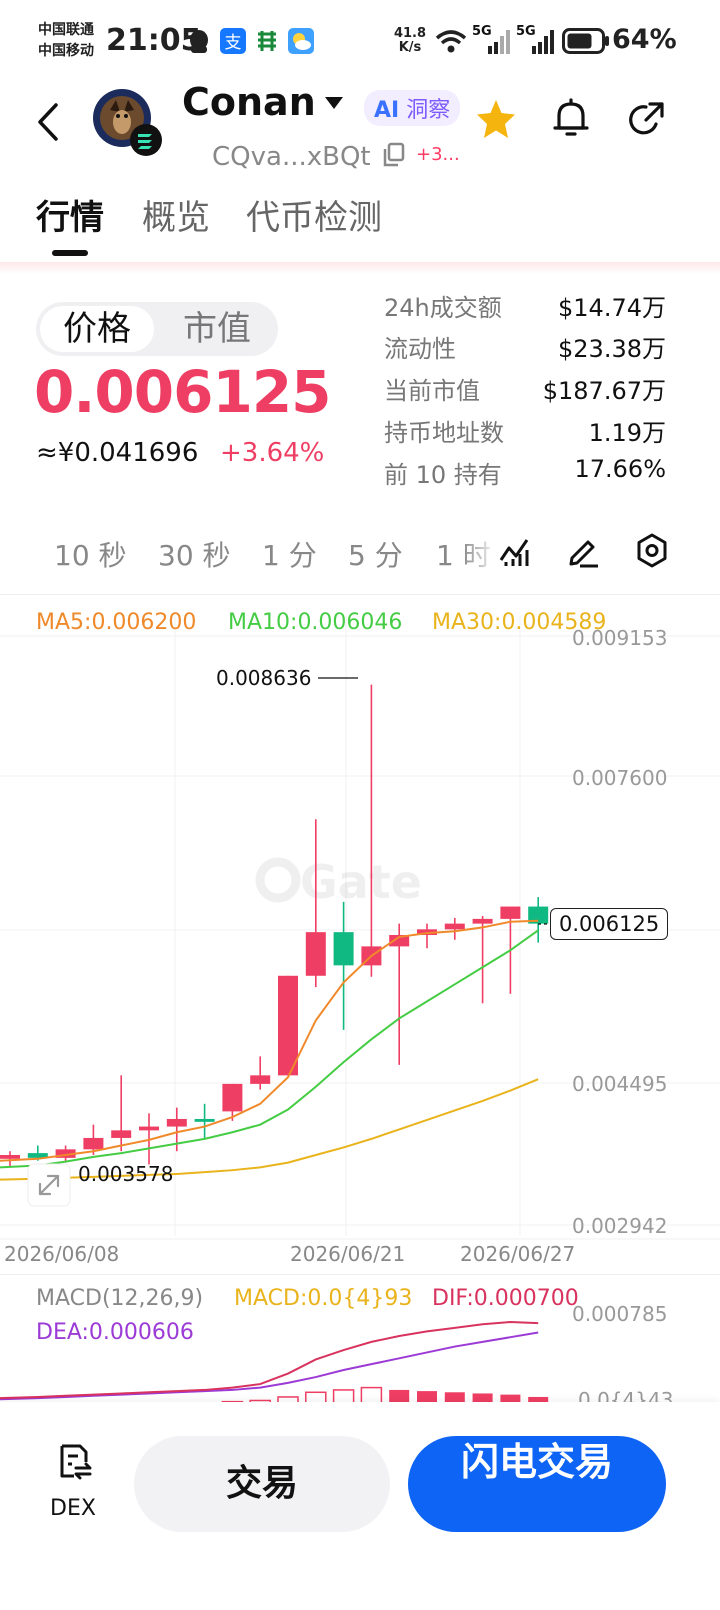  I want to click on flash-trade-button: 闪电交易, so click(537, 1484).